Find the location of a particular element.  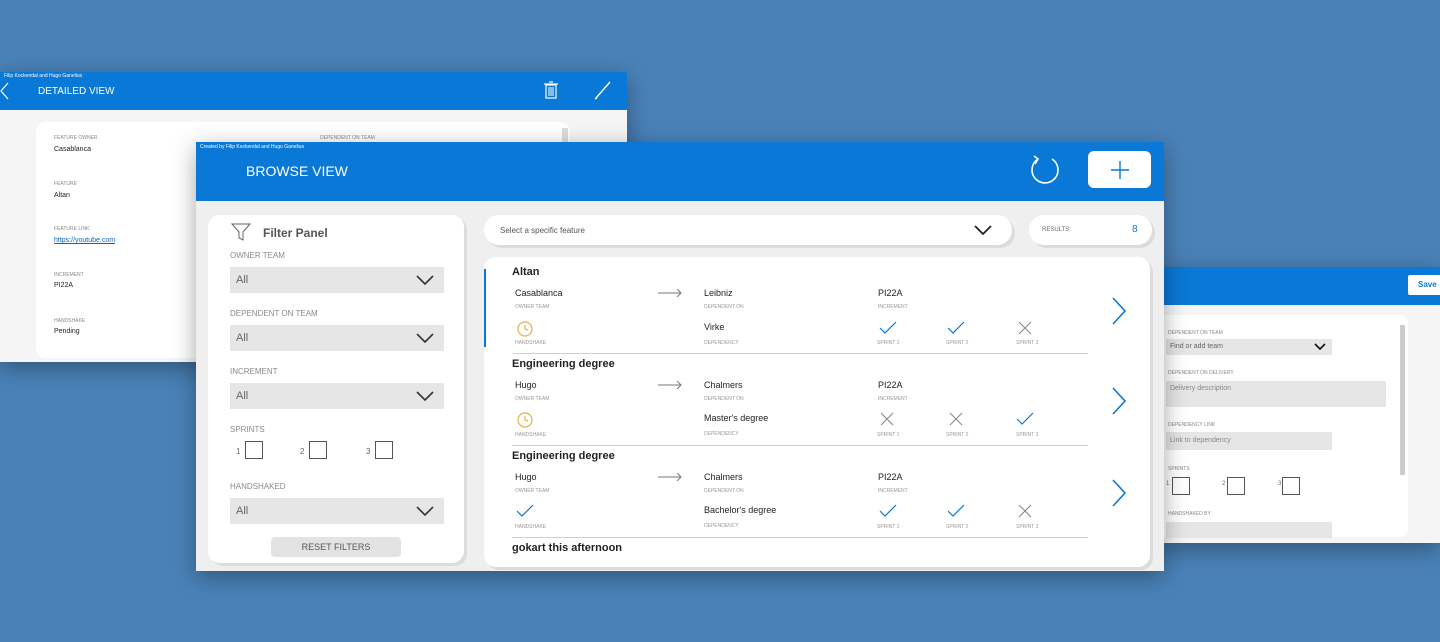

dependency-link-input: Link to dependency is located at coordinates (1249, 441).